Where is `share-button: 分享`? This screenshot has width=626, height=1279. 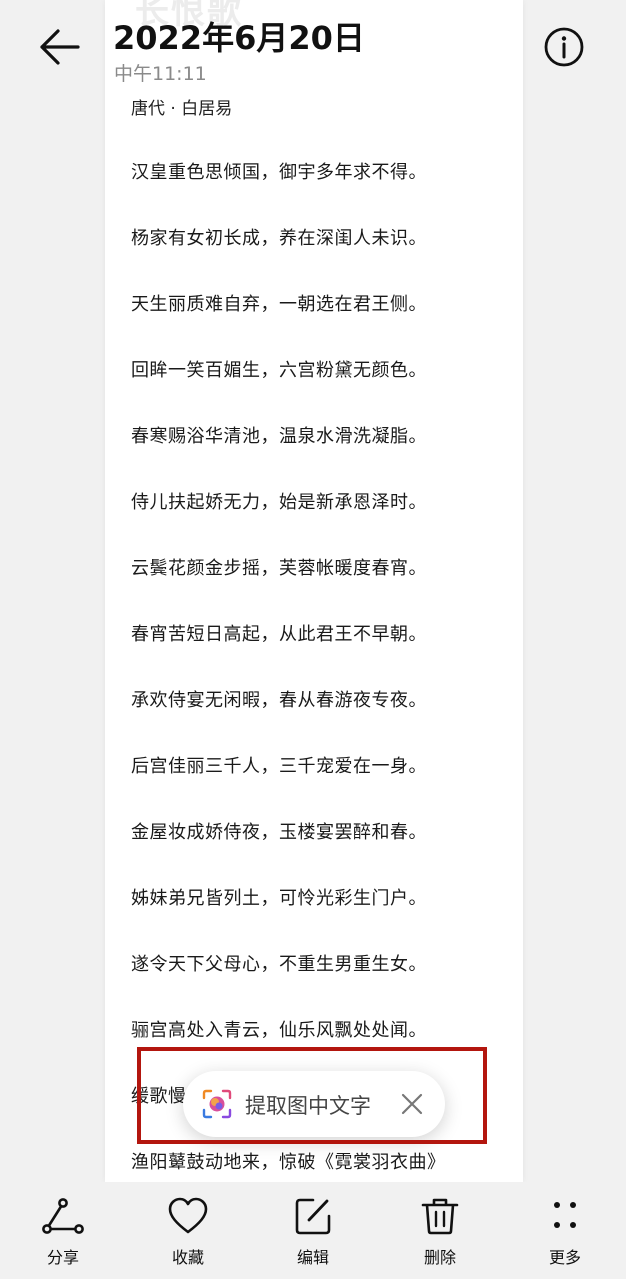 share-button: 分享 is located at coordinates (63, 1236).